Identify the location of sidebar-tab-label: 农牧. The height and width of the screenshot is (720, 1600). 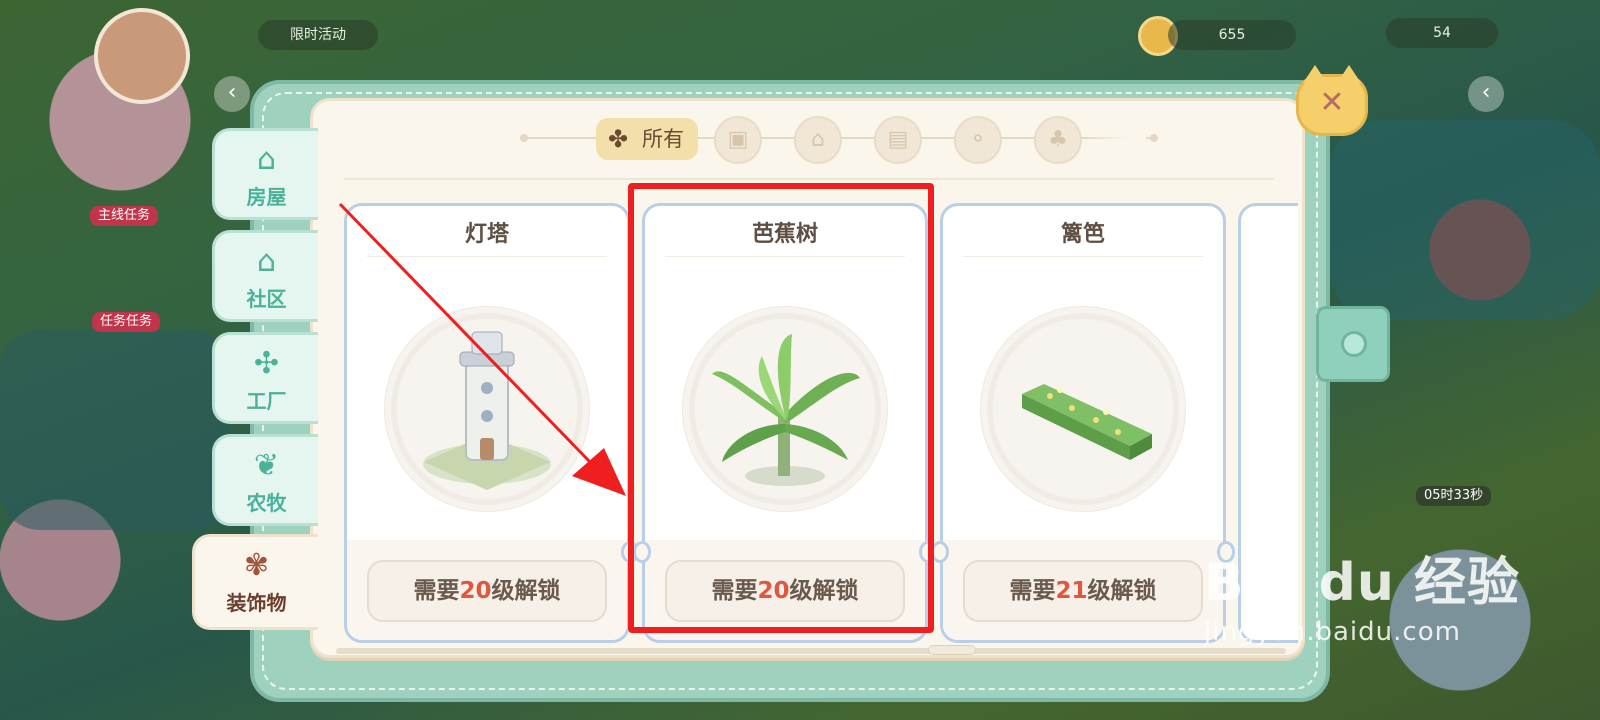
(266, 503).